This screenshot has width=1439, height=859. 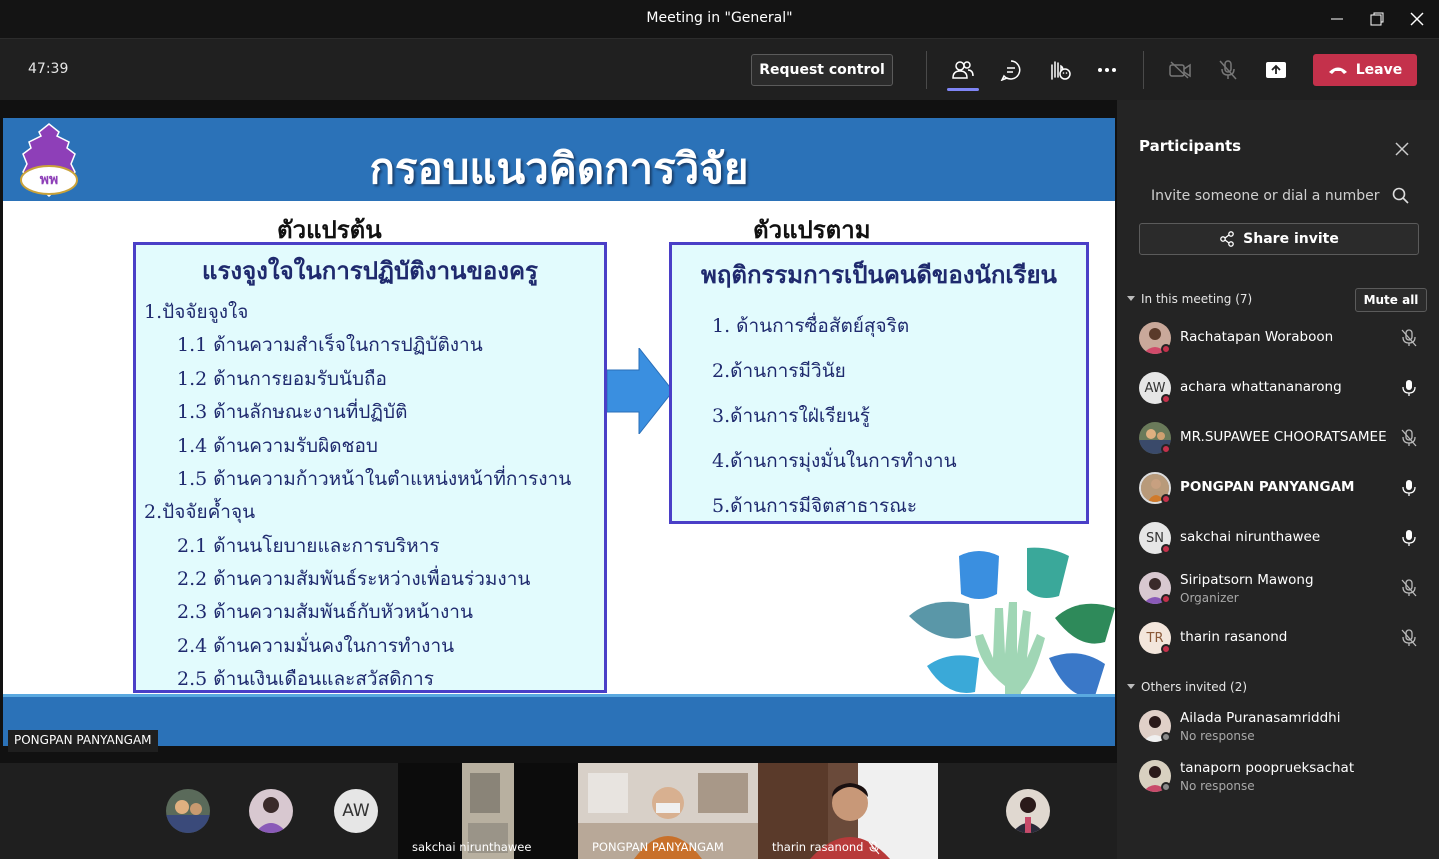 What do you see at coordinates (1278, 639) in the screenshot?
I see `participant-row: TR tharin rasanond` at bounding box center [1278, 639].